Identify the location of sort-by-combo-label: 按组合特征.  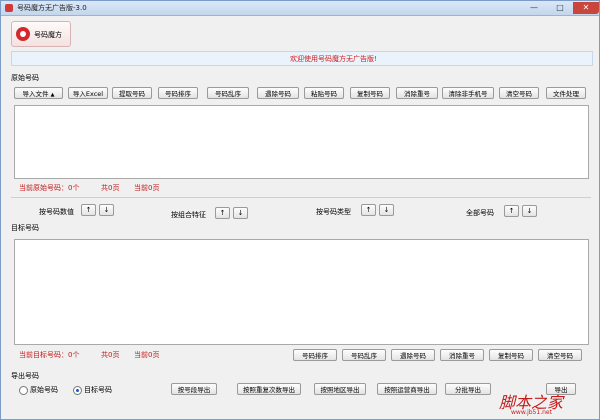
(188, 215).